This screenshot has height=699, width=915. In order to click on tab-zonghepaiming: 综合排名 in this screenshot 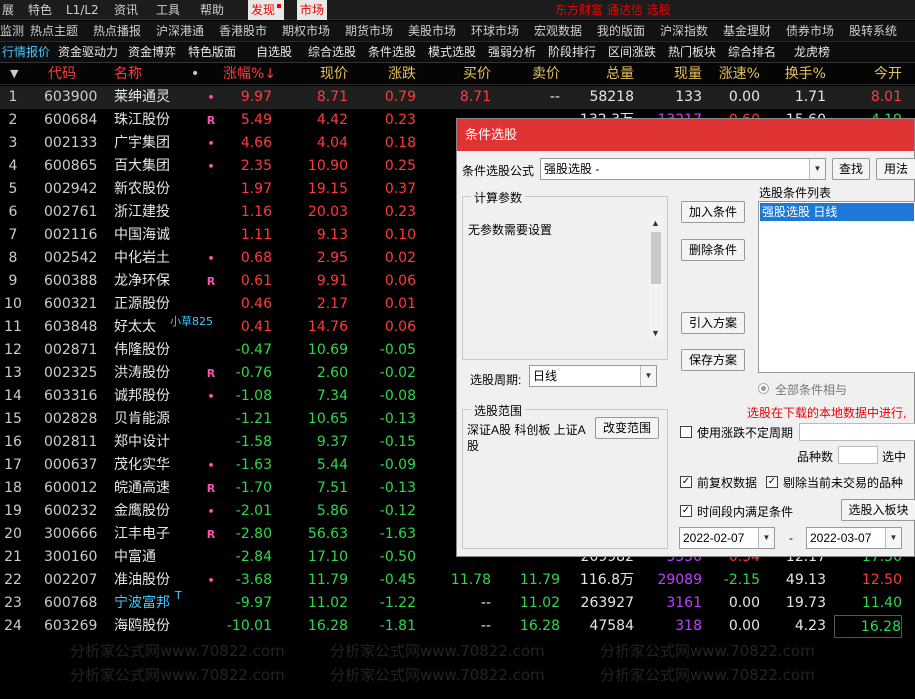, I will do `click(752, 52)`.